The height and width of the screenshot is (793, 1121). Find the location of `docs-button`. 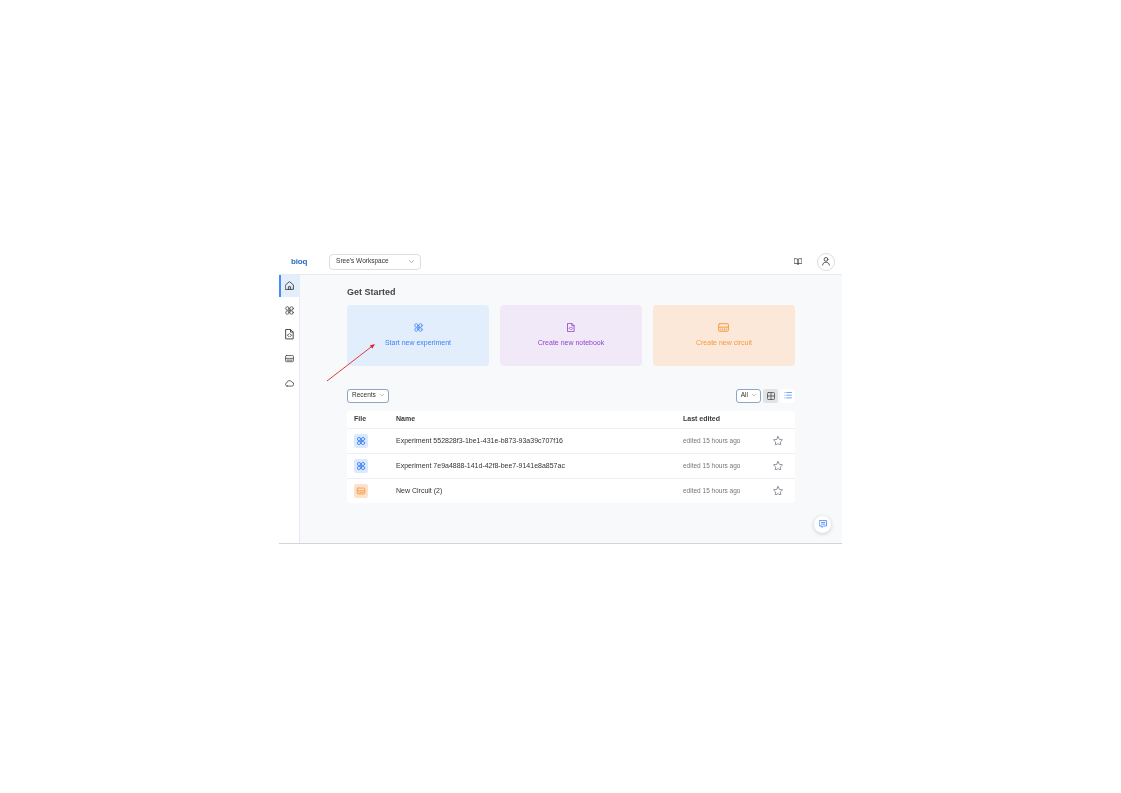

docs-button is located at coordinates (798, 261).